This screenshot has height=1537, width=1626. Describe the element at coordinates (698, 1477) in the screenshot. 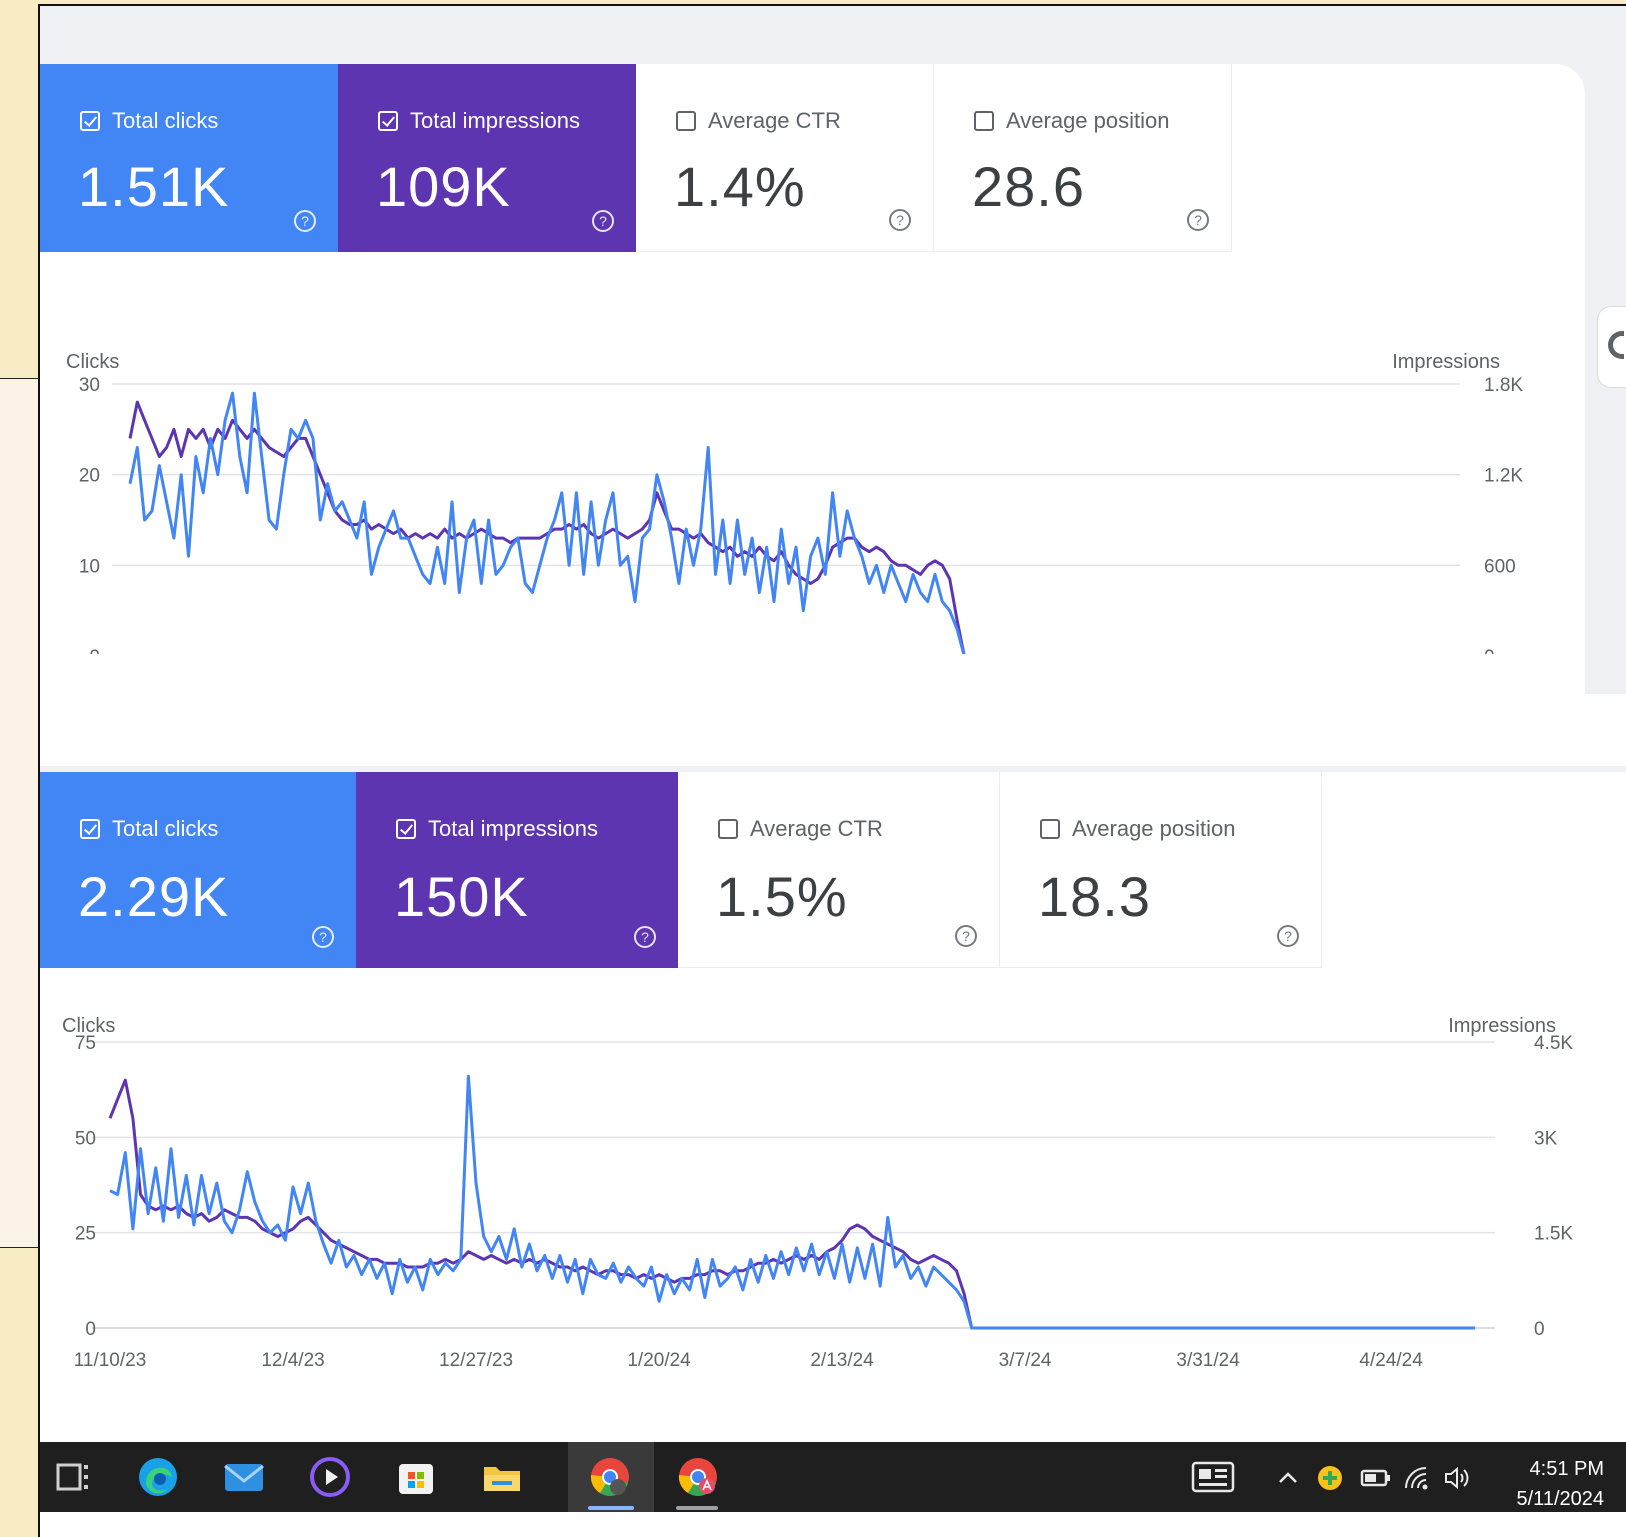

I see `chrome-profile-icon` at that location.